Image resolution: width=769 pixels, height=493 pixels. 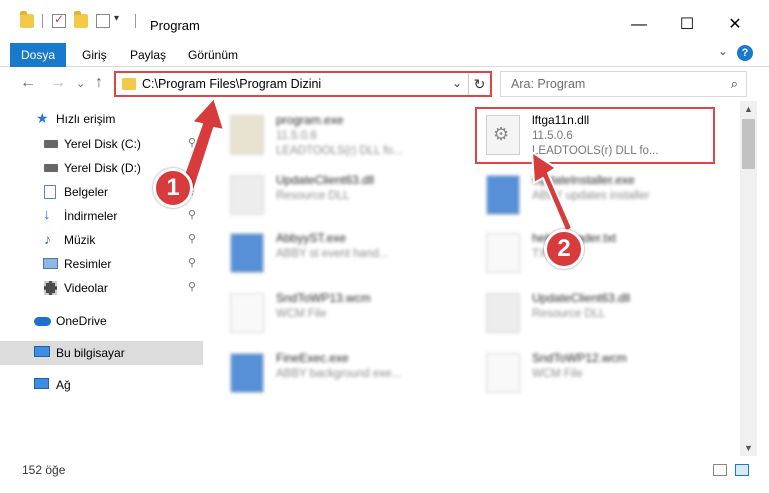 What do you see at coordinates (595, 135) in the screenshot?
I see `highlight-box` at bounding box center [595, 135].